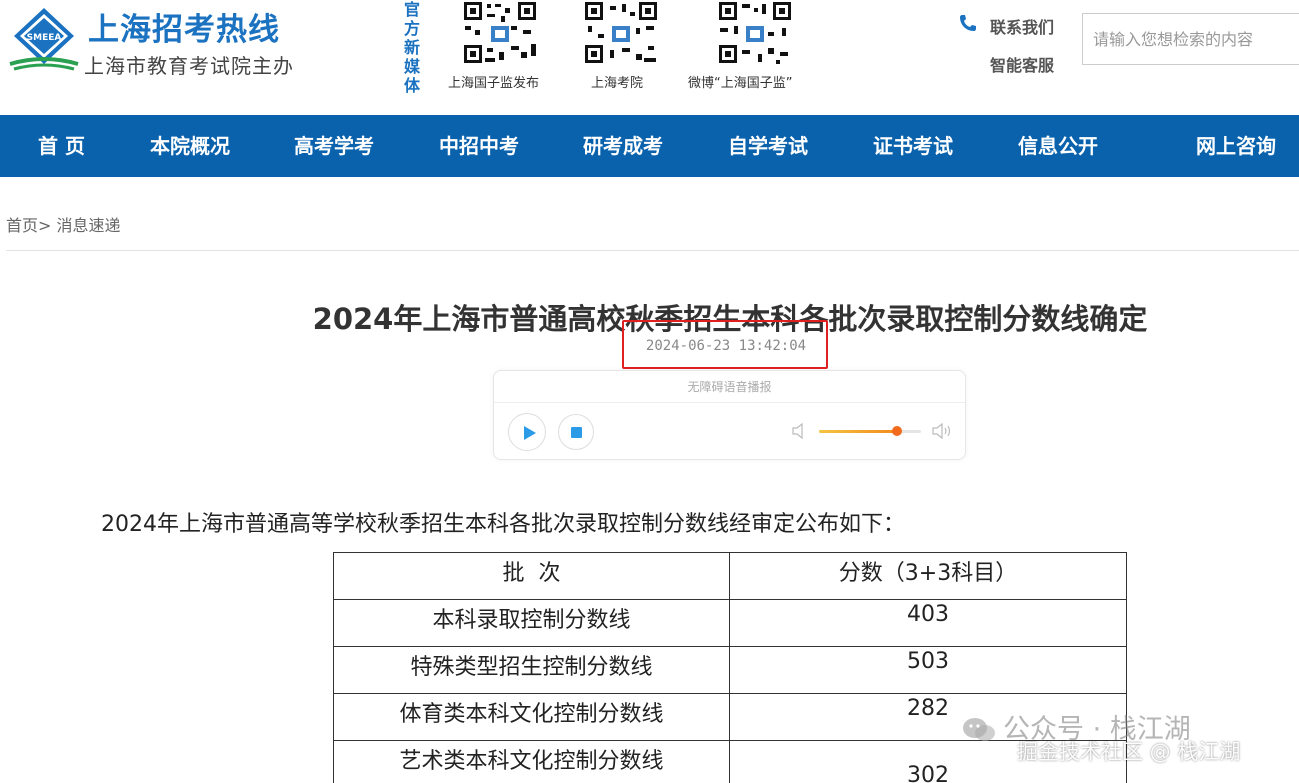 Image resolution: width=1299 pixels, height=783 pixels. Describe the element at coordinates (928, 670) in the screenshot. I see `table-cell: 503` at that location.